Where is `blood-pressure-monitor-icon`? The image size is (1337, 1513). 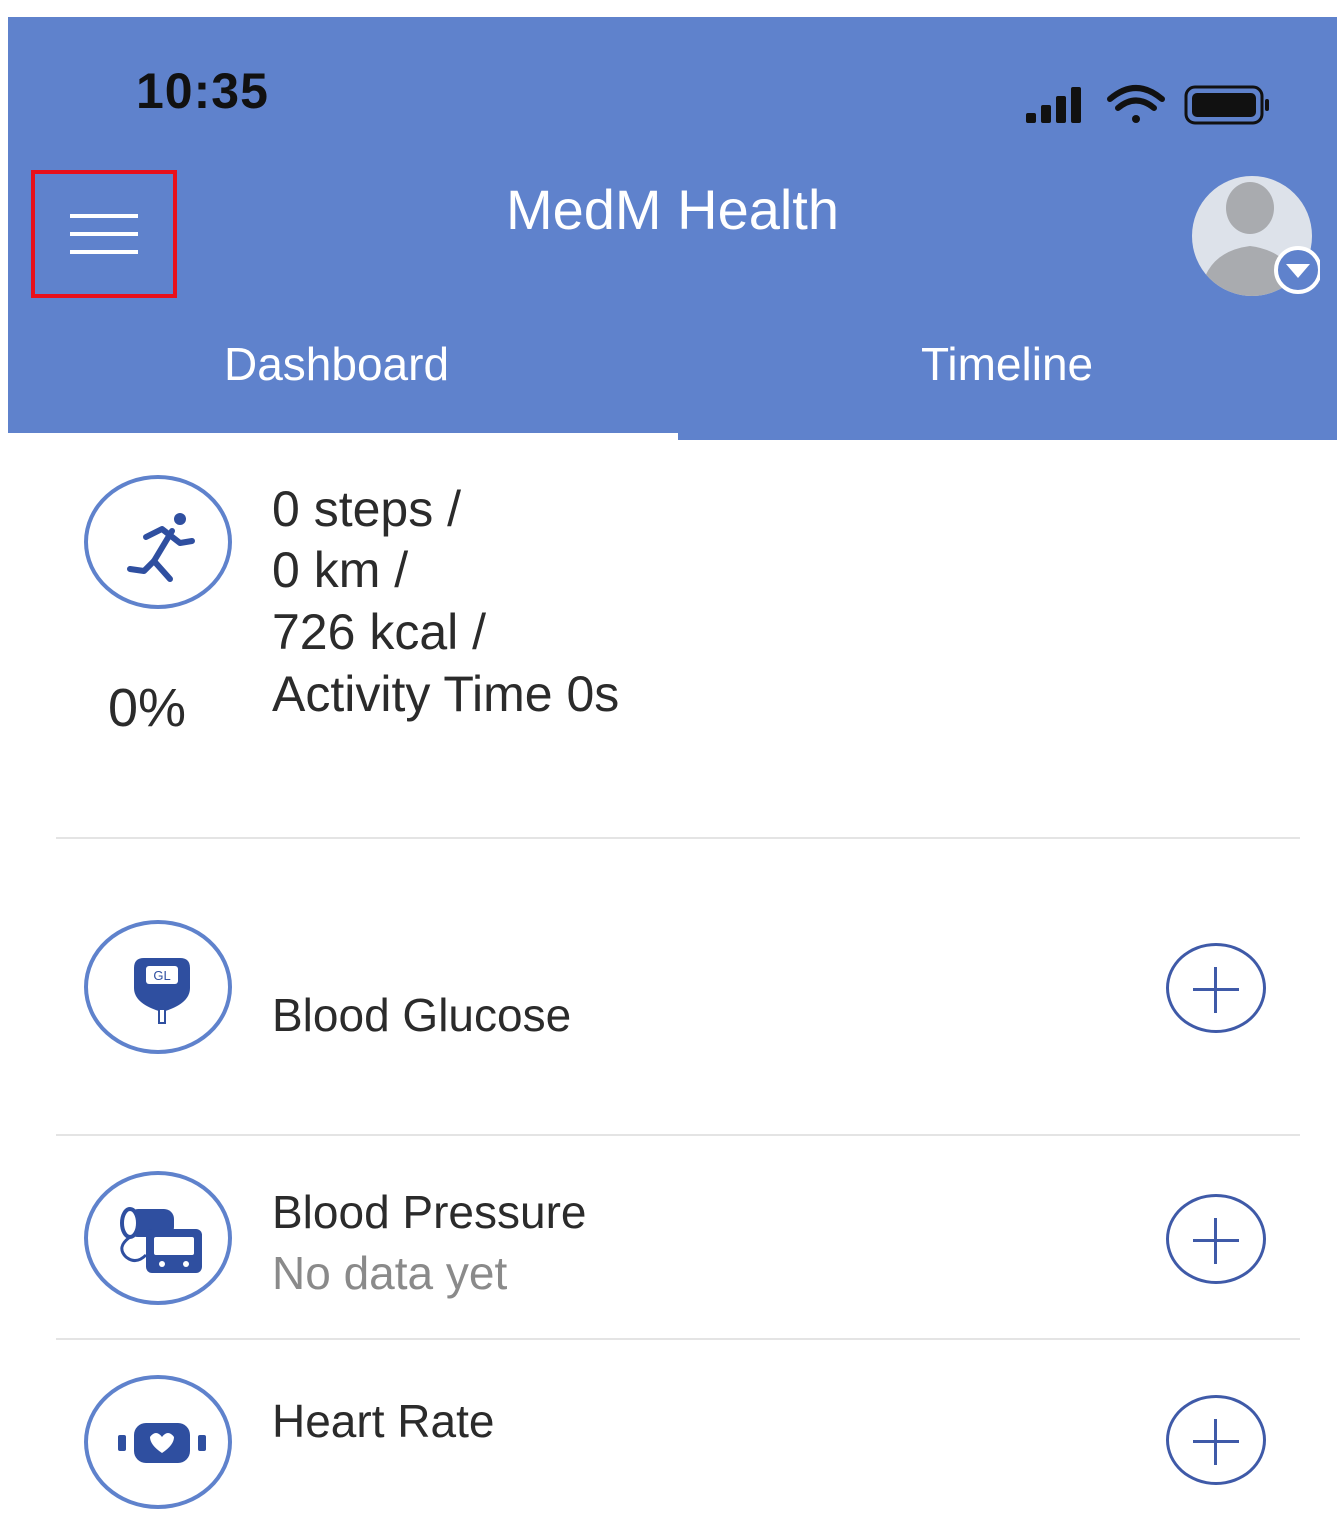
blood-pressure-monitor-icon is located at coordinates (161, 1240).